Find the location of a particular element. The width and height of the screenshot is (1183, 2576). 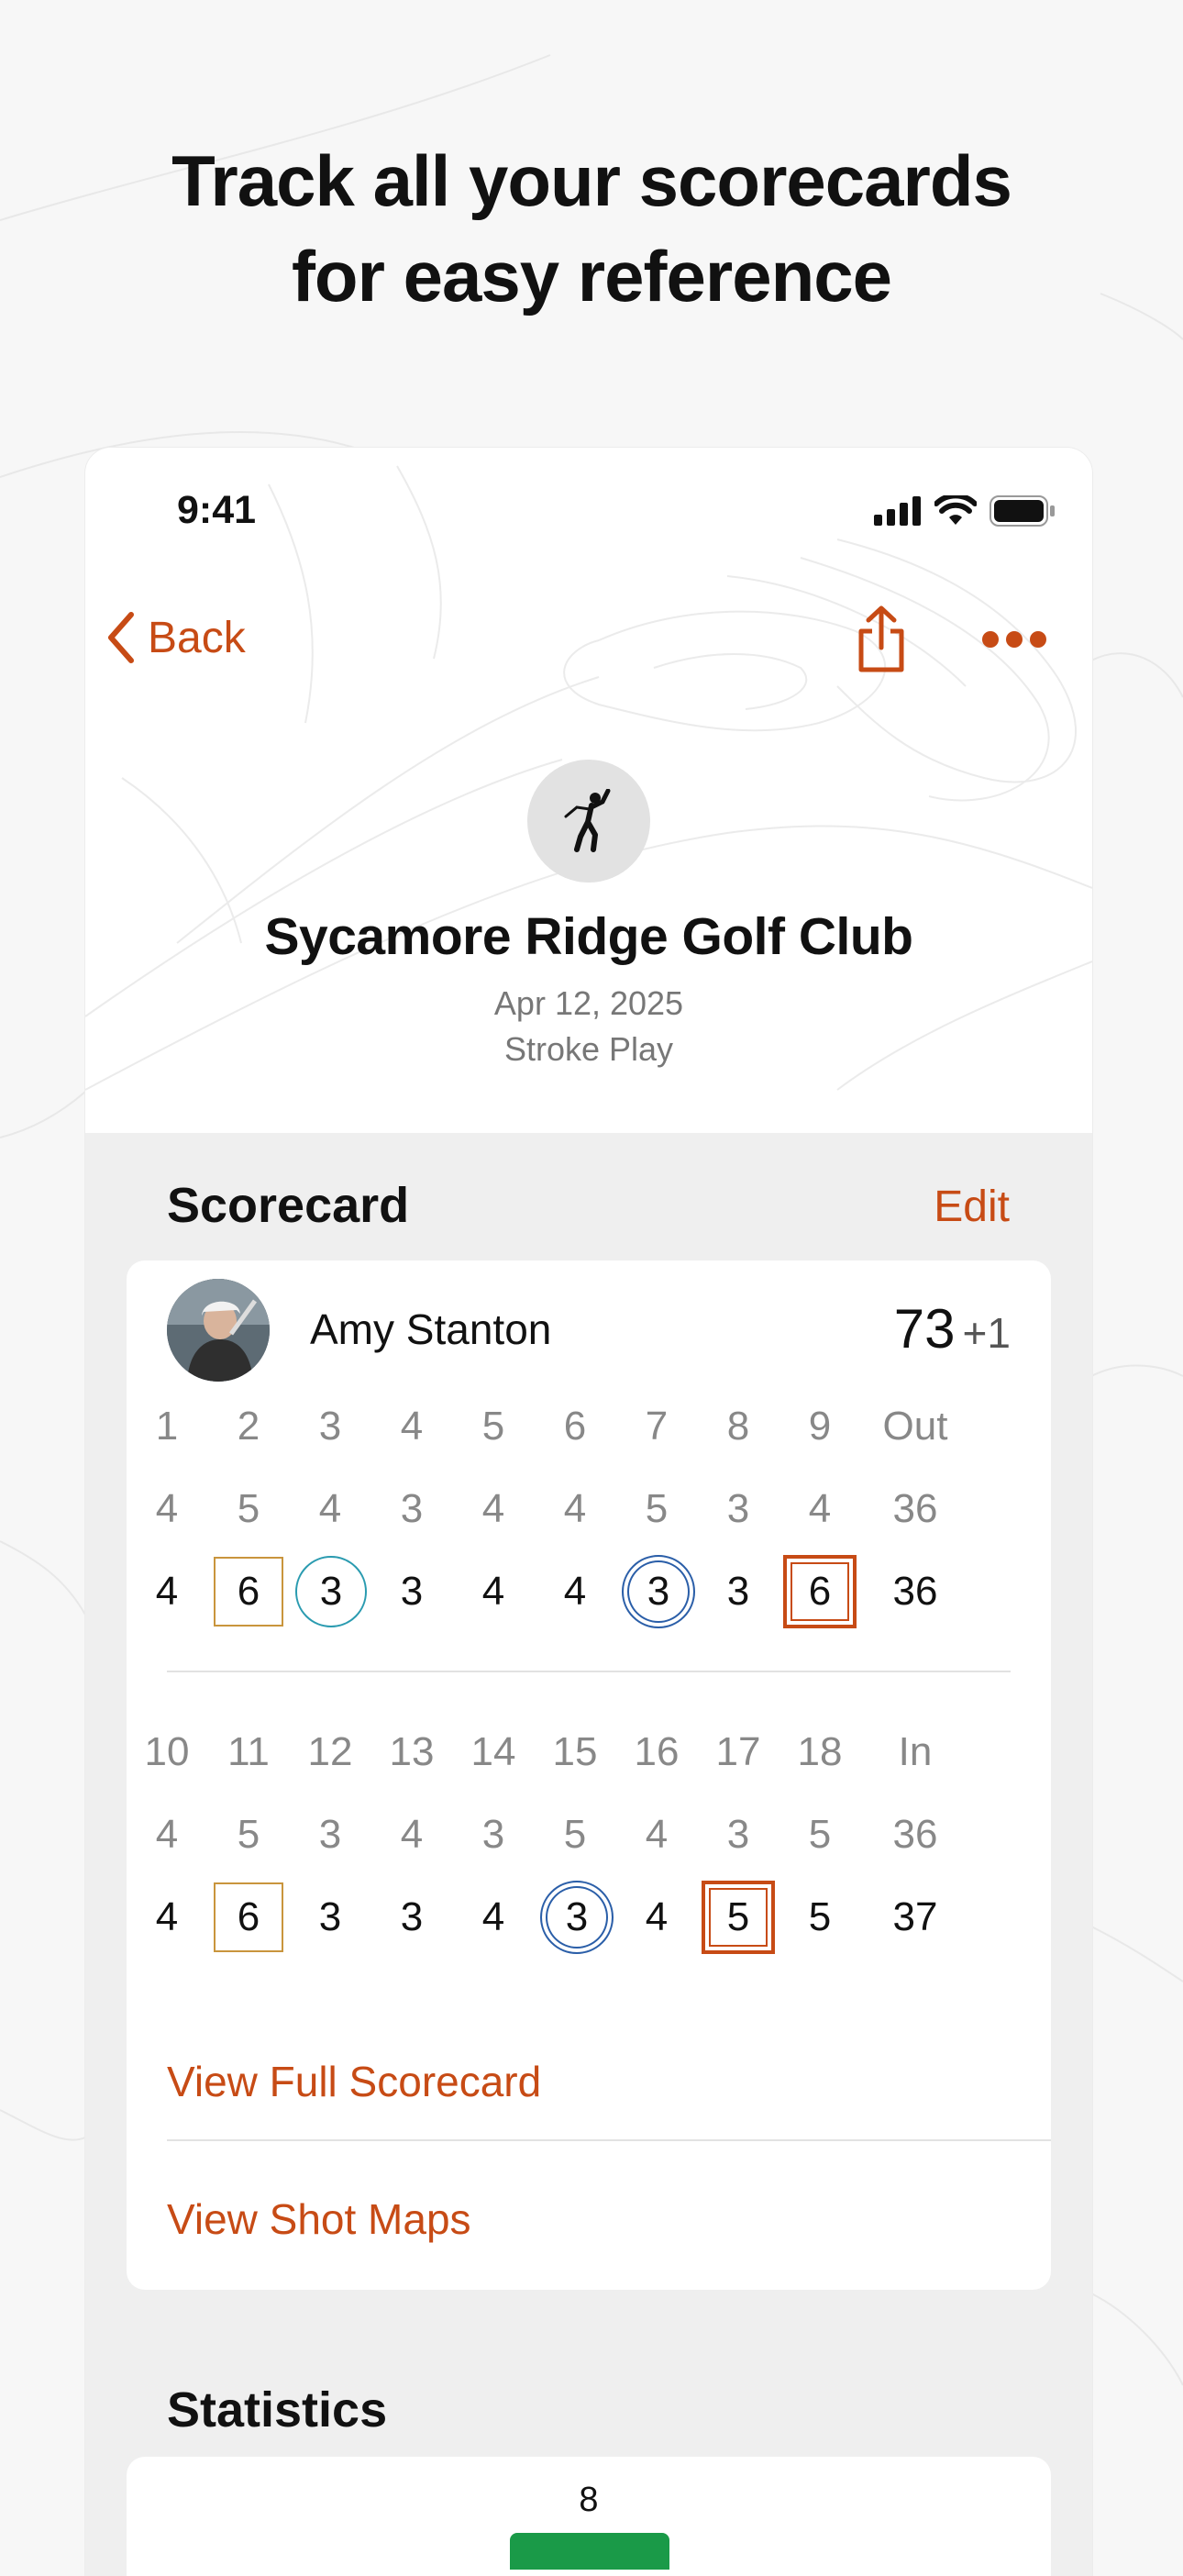

hole-number: In is located at coordinates (915, 1751).